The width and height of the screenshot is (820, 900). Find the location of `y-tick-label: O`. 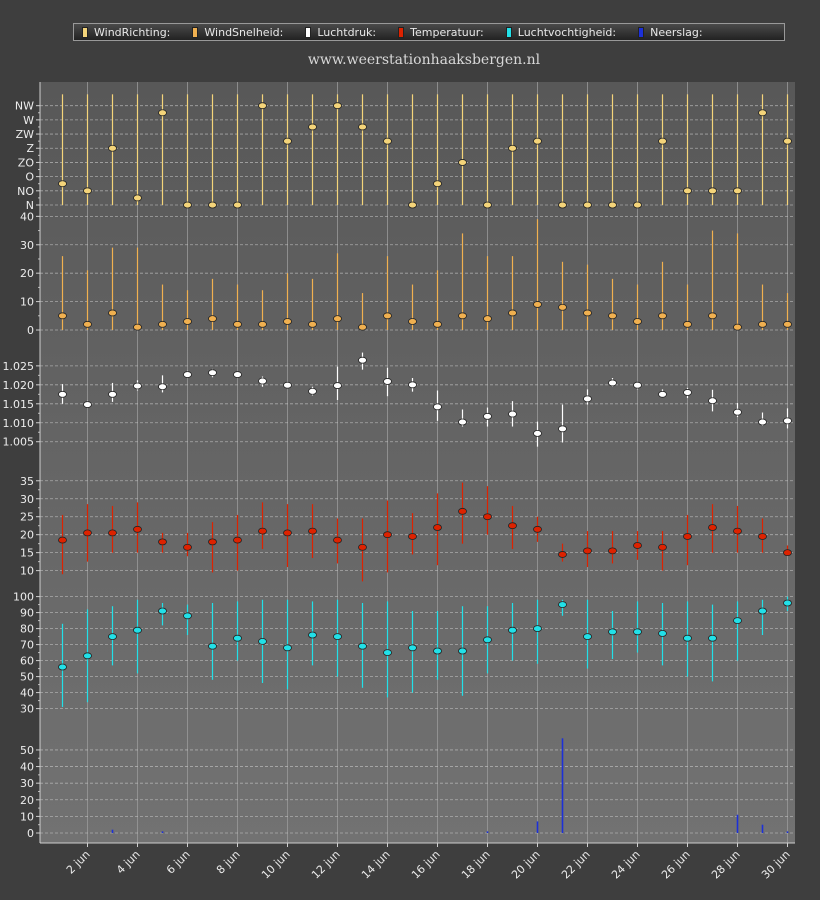

y-tick-label: O is located at coordinates (29, 177).